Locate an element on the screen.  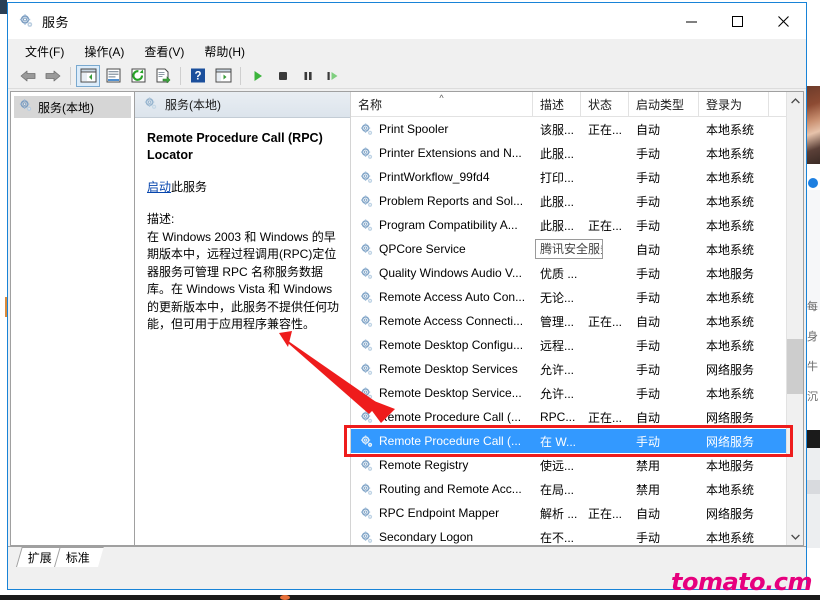
desktop-left-tick is located at coordinates (3, 7).